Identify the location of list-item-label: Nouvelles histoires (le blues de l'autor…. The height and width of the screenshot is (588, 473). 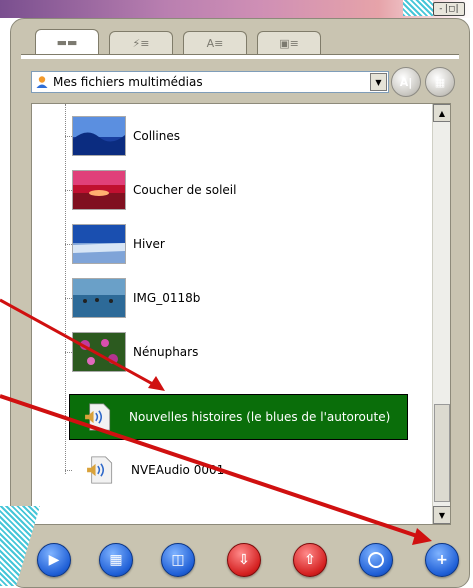
(260, 417).